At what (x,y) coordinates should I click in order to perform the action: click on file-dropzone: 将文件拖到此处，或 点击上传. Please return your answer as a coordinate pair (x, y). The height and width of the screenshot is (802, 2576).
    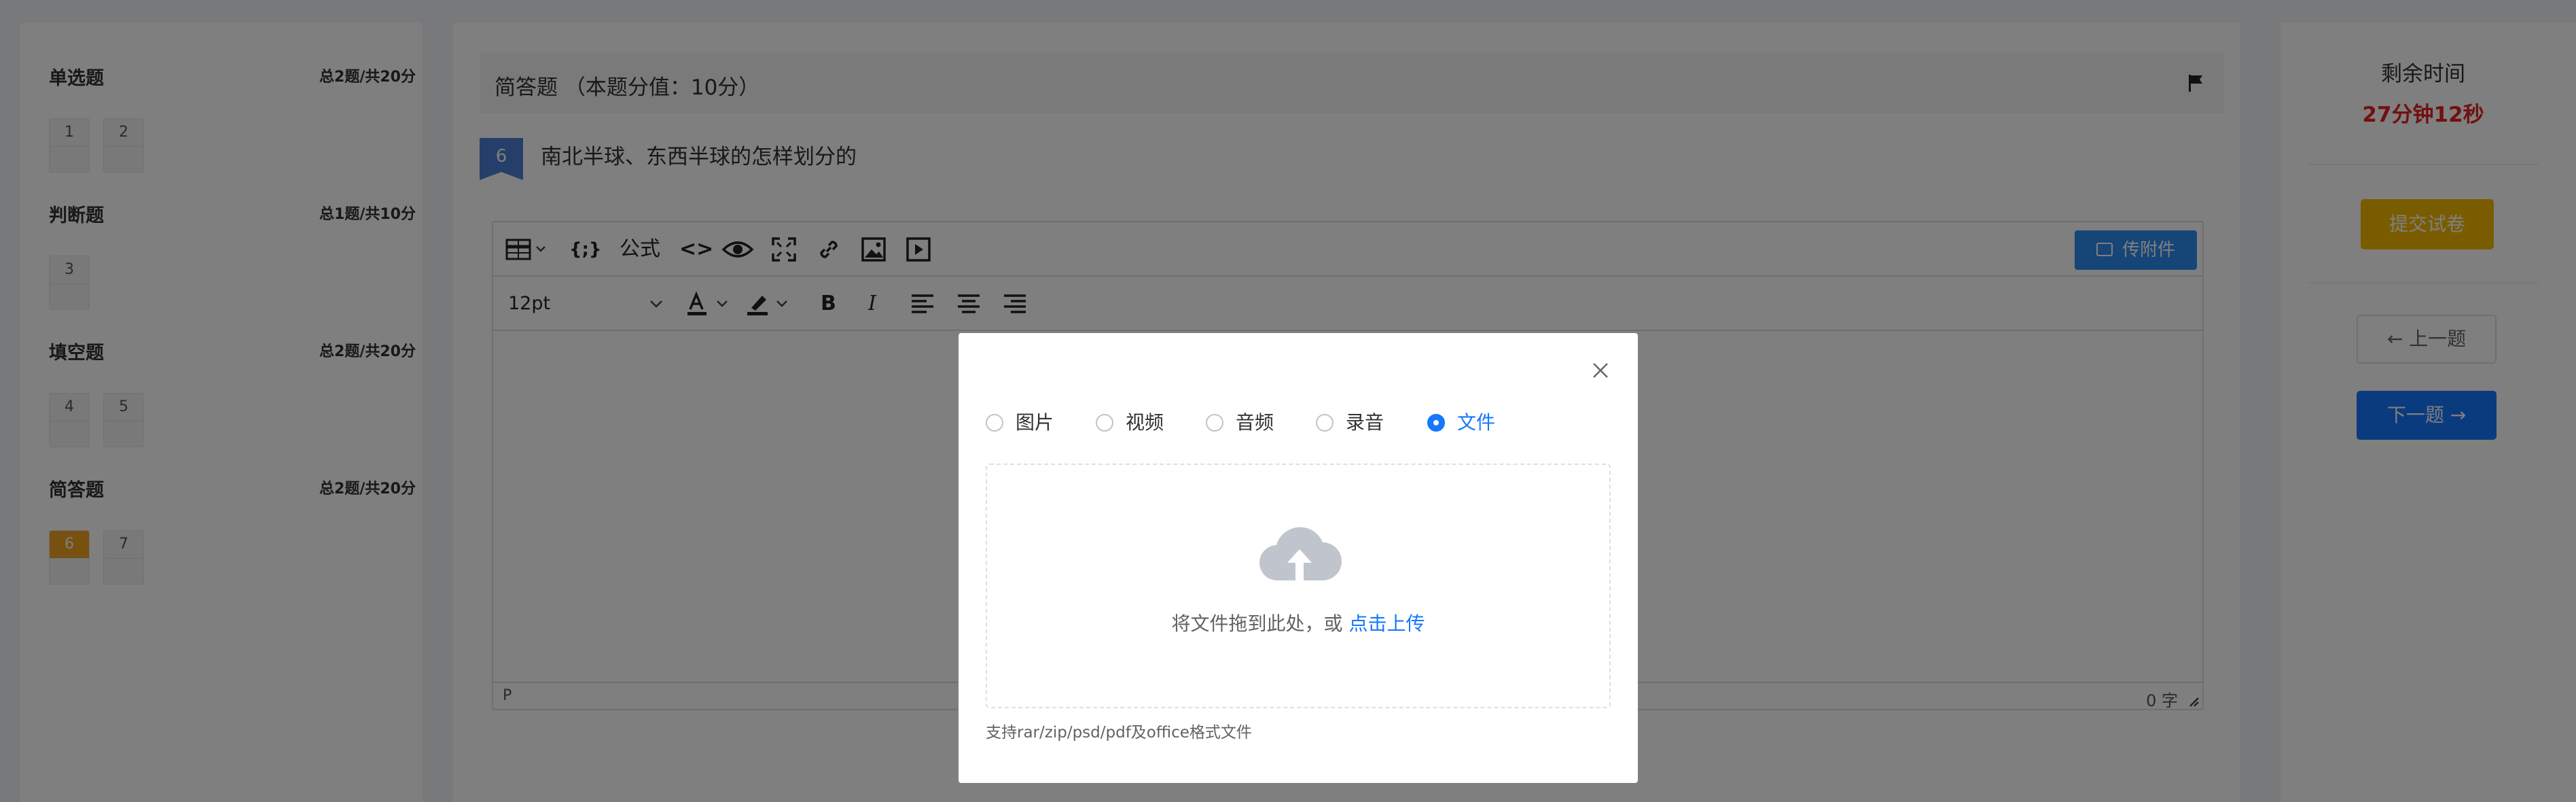
    Looking at the image, I should click on (1298, 586).